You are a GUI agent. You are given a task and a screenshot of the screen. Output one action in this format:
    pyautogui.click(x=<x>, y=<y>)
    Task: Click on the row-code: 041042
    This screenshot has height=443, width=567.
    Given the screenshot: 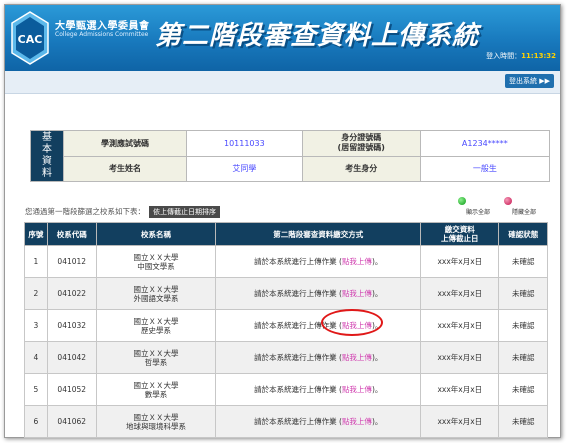 What is the action you would take?
    pyautogui.click(x=71, y=357)
    